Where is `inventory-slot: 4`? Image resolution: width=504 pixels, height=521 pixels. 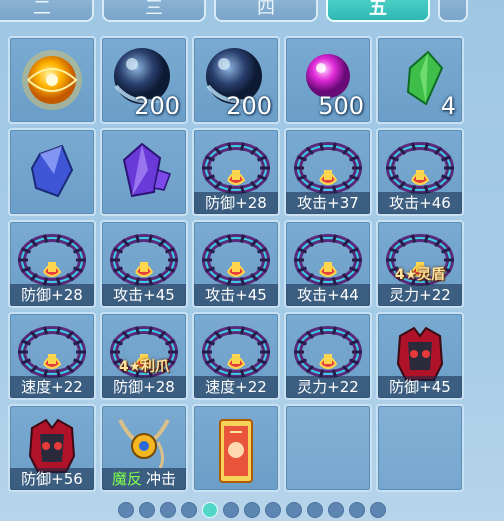 inventory-slot: 4 is located at coordinates (420, 80).